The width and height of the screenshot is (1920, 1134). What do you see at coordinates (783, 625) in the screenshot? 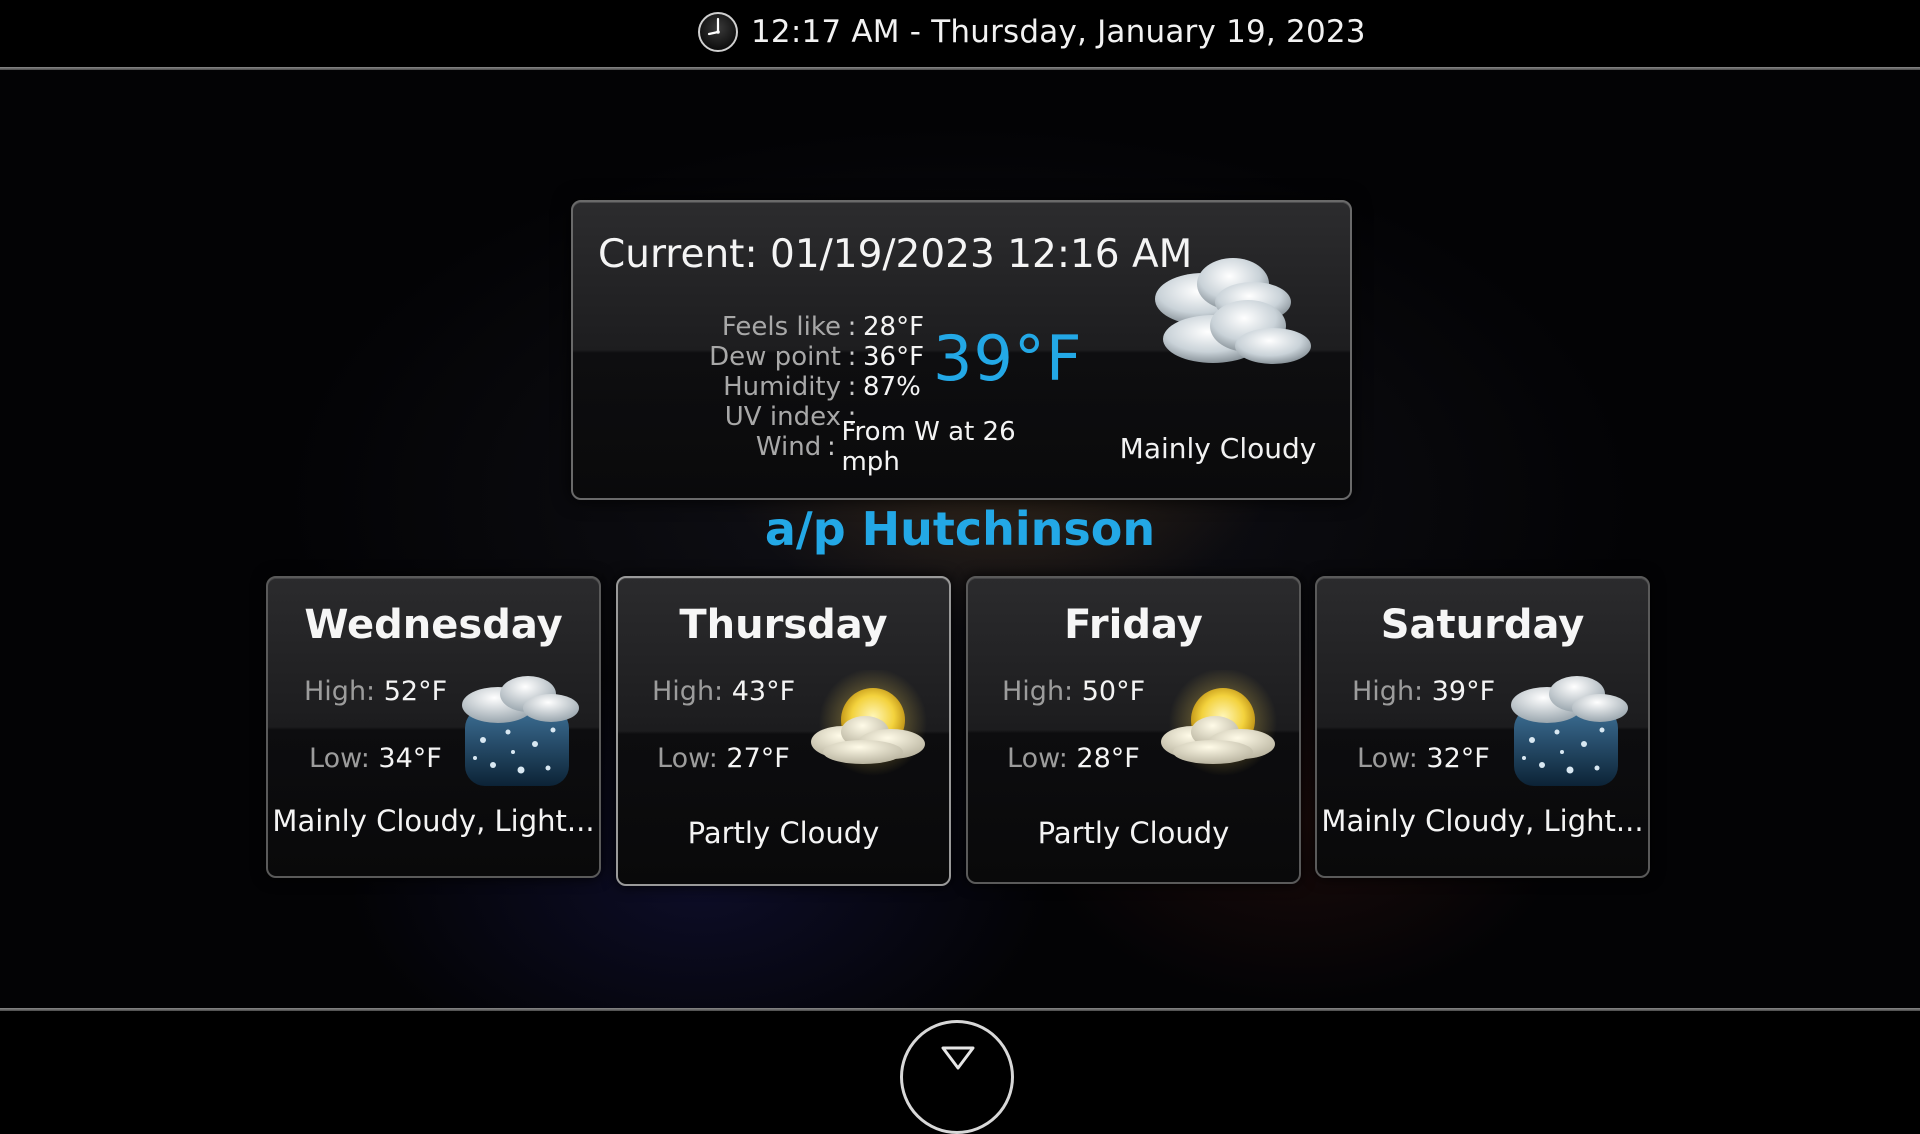
I see `forecast-day: Thursday` at bounding box center [783, 625].